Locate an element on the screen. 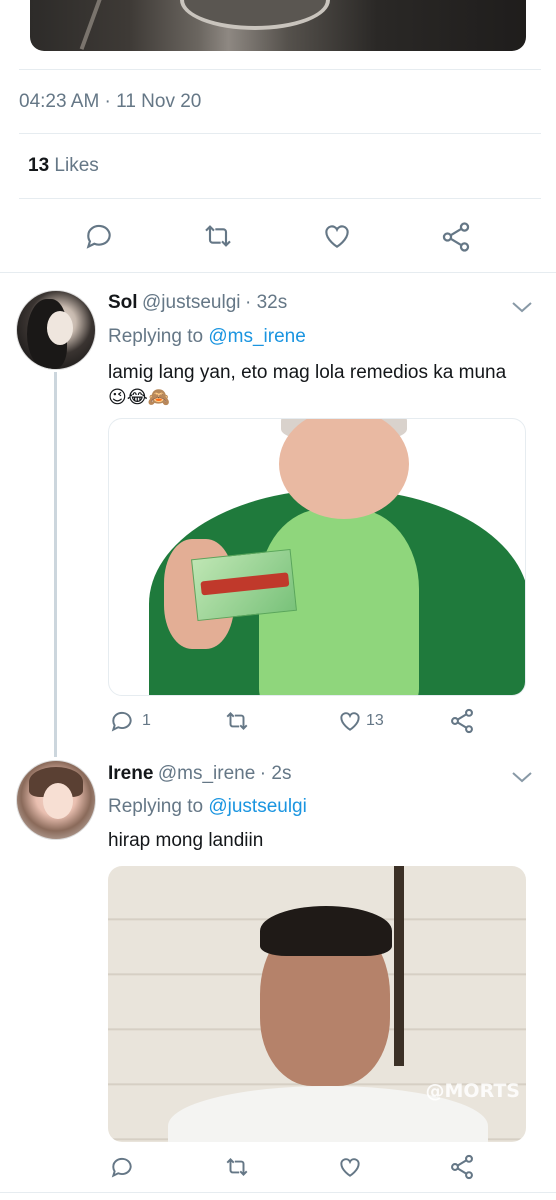 Image resolution: width=556 pixels, height=1200 pixels. tweet-time: · 2s is located at coordinates (275, 773).